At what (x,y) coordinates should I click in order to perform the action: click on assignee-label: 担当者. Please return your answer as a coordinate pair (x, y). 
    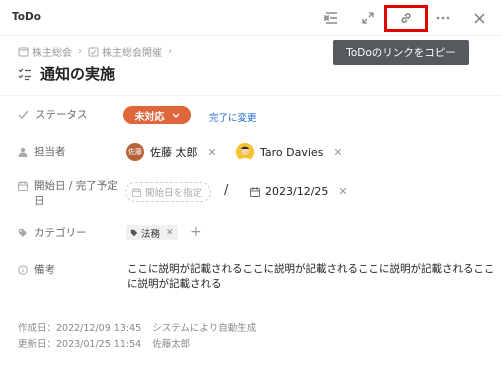
    Looking at the image, I should click on (42, 152).